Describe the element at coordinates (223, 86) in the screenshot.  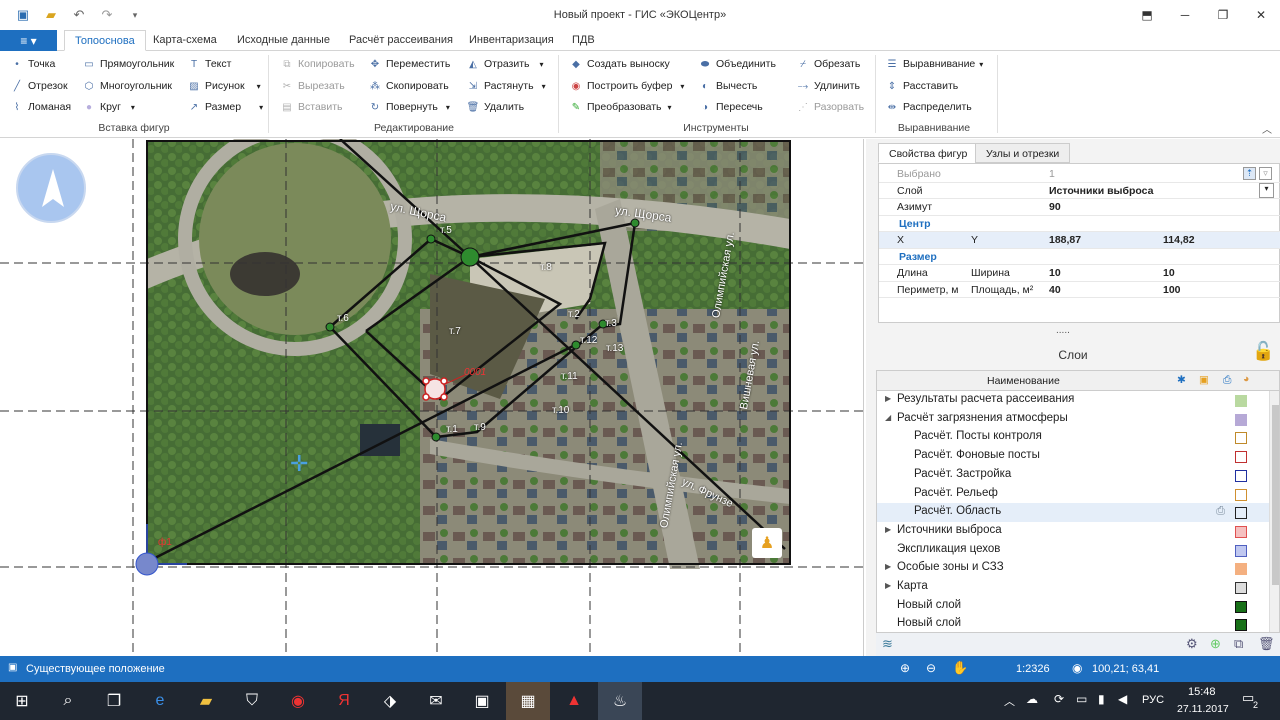
I see `picture-button: ▨ Рисунок ▾` at that location.